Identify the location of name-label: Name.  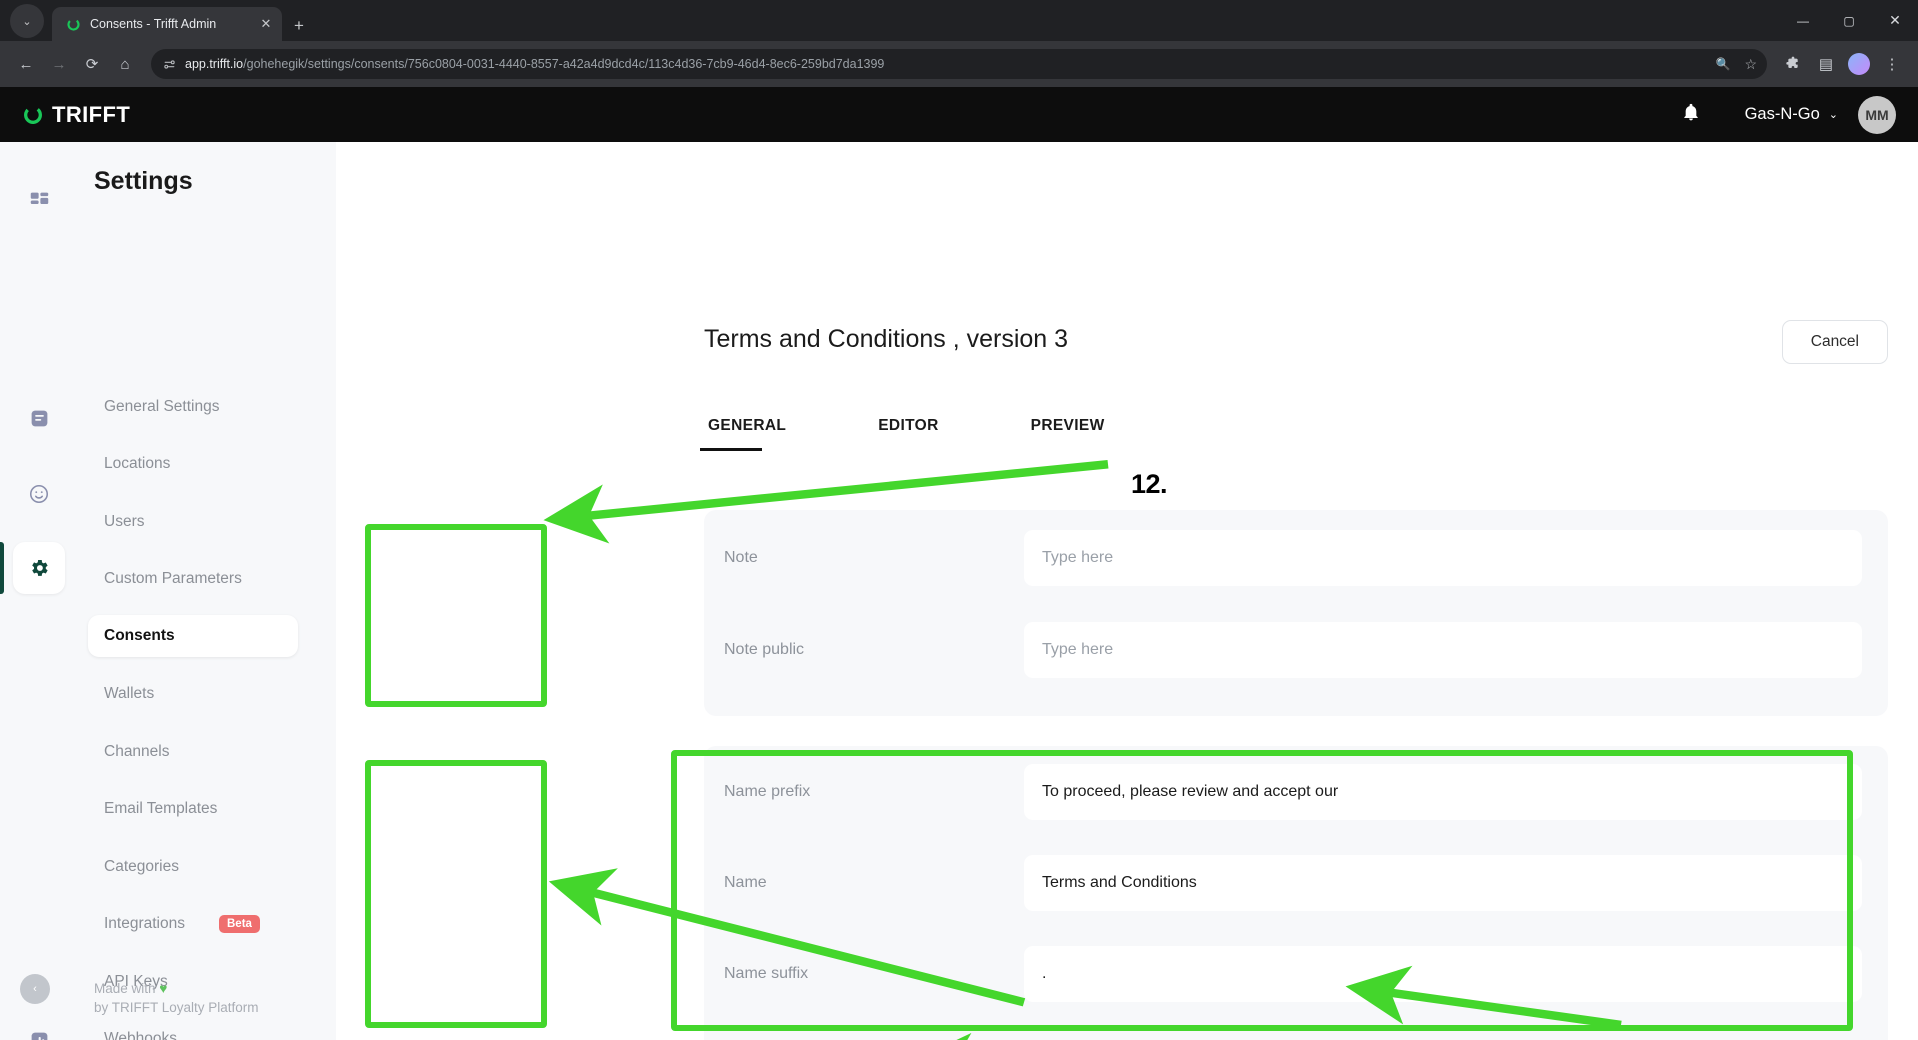
(745, 882).